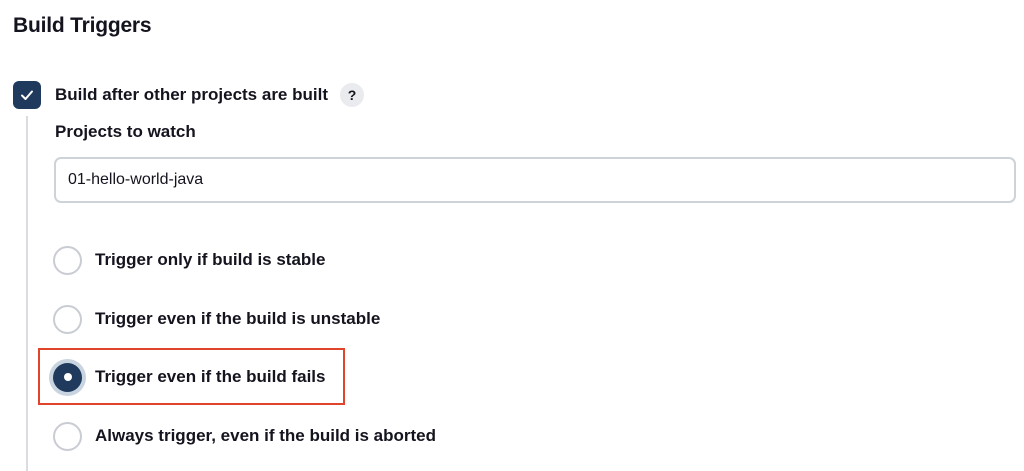  Describe the element at coordinates (82, 25) in the screenshot. I see `section-title: Build Triggers` at that location.